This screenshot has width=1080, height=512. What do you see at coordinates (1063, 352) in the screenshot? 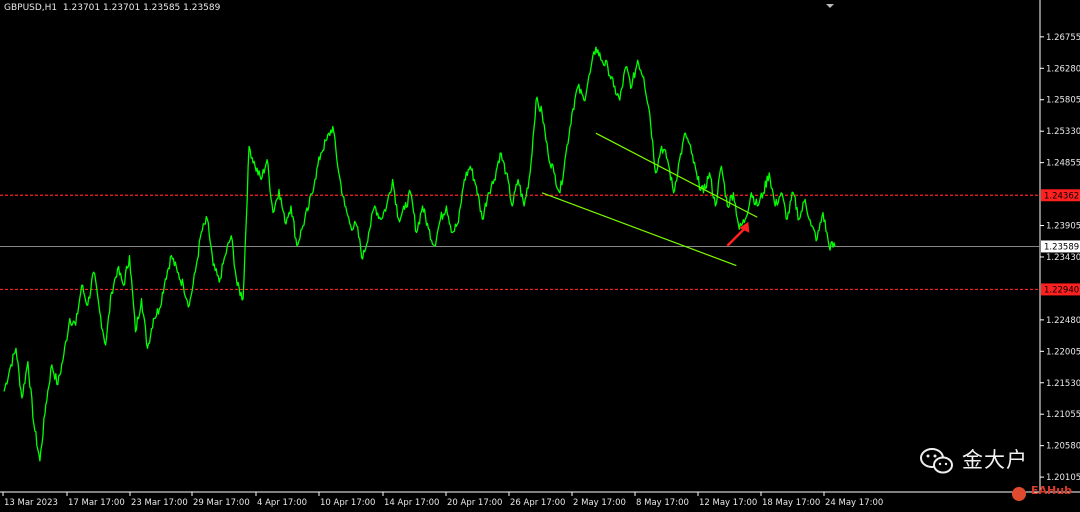
I see `y-tick-label: 1.22005` at bounding box center [1063, 352].